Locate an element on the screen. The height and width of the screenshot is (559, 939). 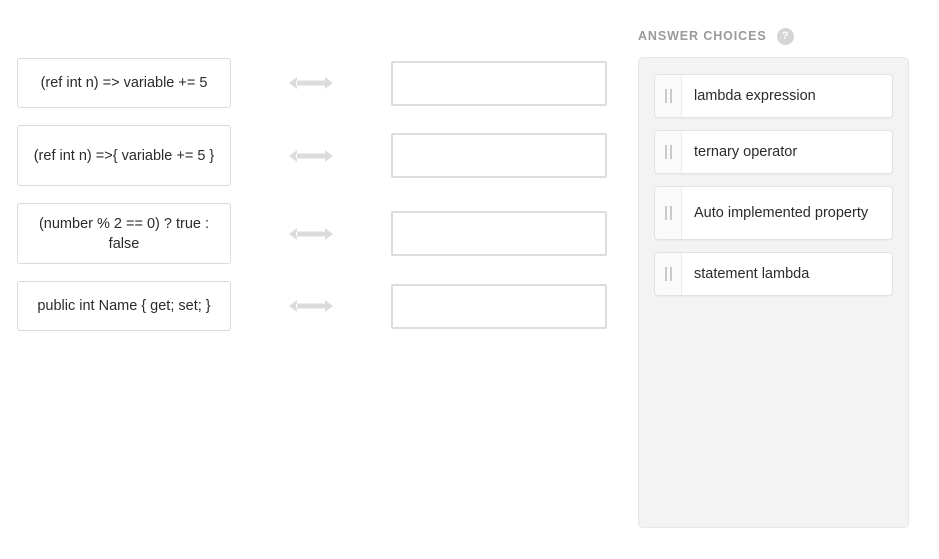
match-row: (number % 2 == 0) ? true : false is located at coordinates (312, 233).